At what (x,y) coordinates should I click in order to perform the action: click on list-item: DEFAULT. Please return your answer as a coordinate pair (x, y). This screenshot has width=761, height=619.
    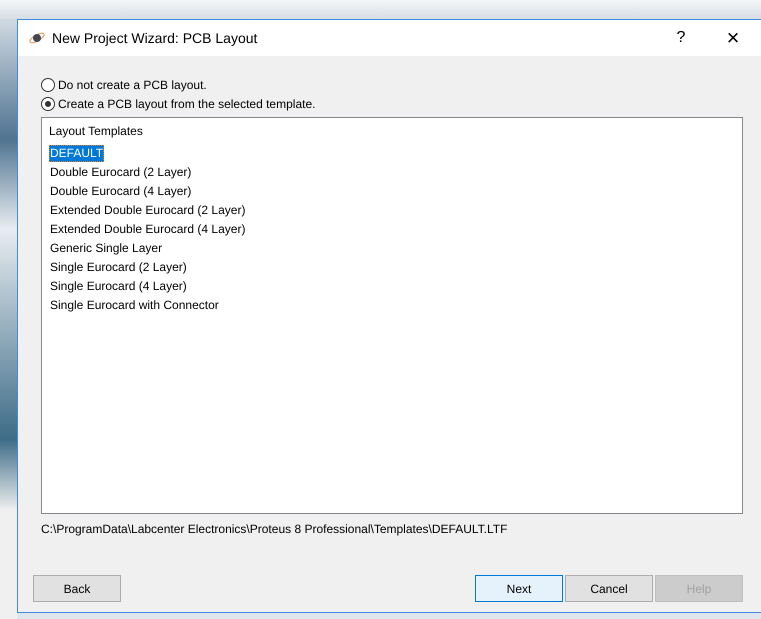
    Looking at the image, I should click on (76, 153).